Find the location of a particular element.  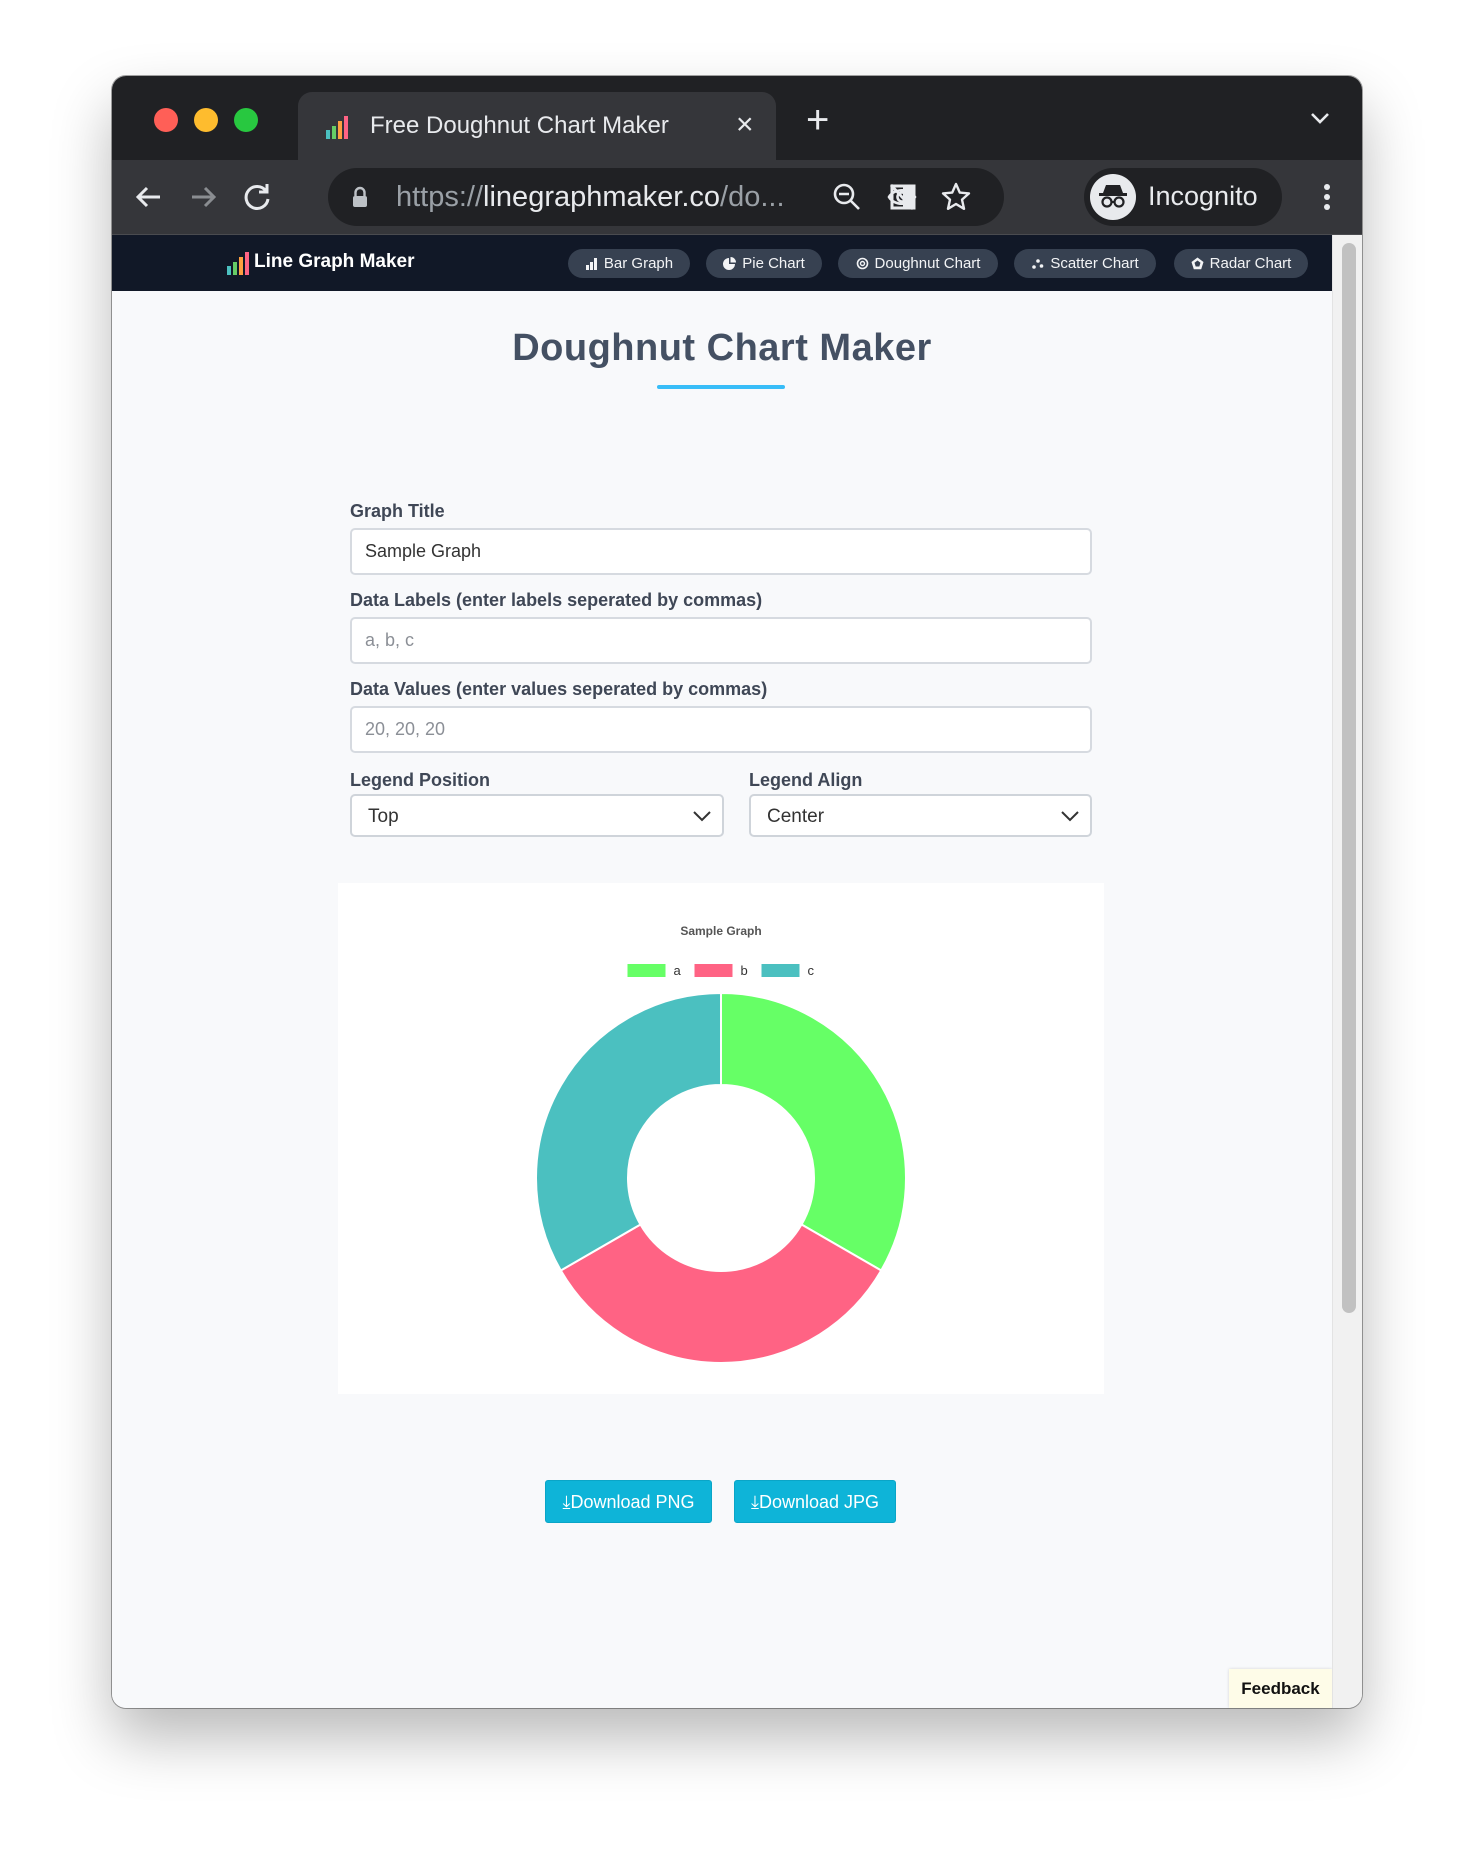

bar-chart-icon is located at coordinates (591, 264).